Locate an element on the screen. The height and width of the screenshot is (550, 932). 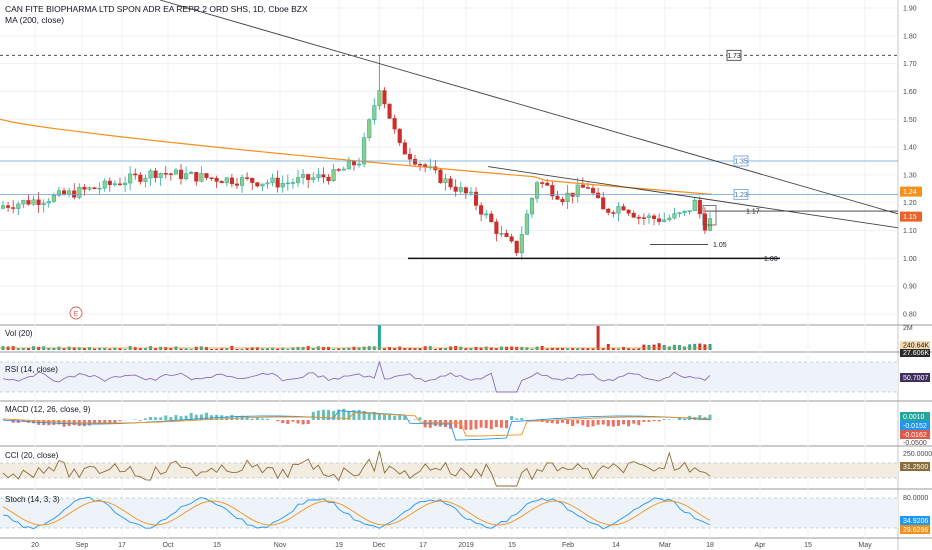
price-tag-label: 1.15 is located at coordinates (910, 217).